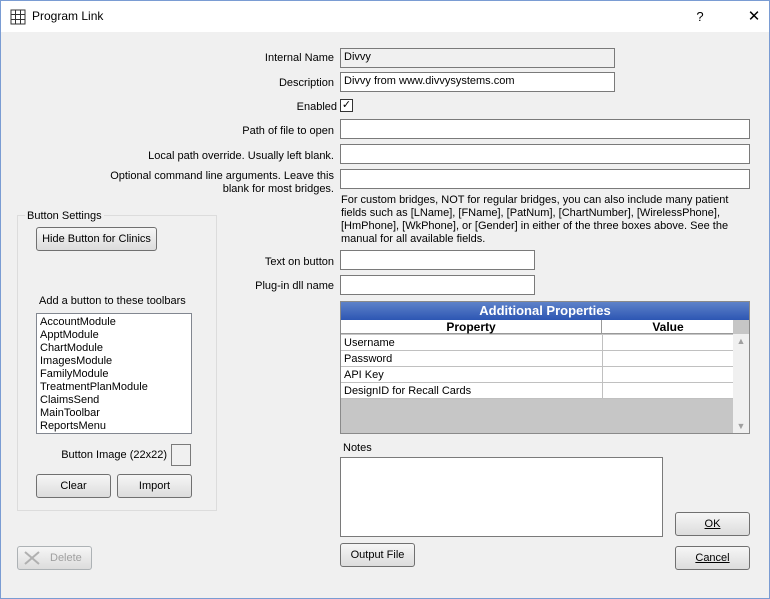 This screenshot has height=599, width=770. What do you see at coordinates (545, 311) in the screenshot?
I see `grid-title: Additional Properties` at bounding box center [545, 311].